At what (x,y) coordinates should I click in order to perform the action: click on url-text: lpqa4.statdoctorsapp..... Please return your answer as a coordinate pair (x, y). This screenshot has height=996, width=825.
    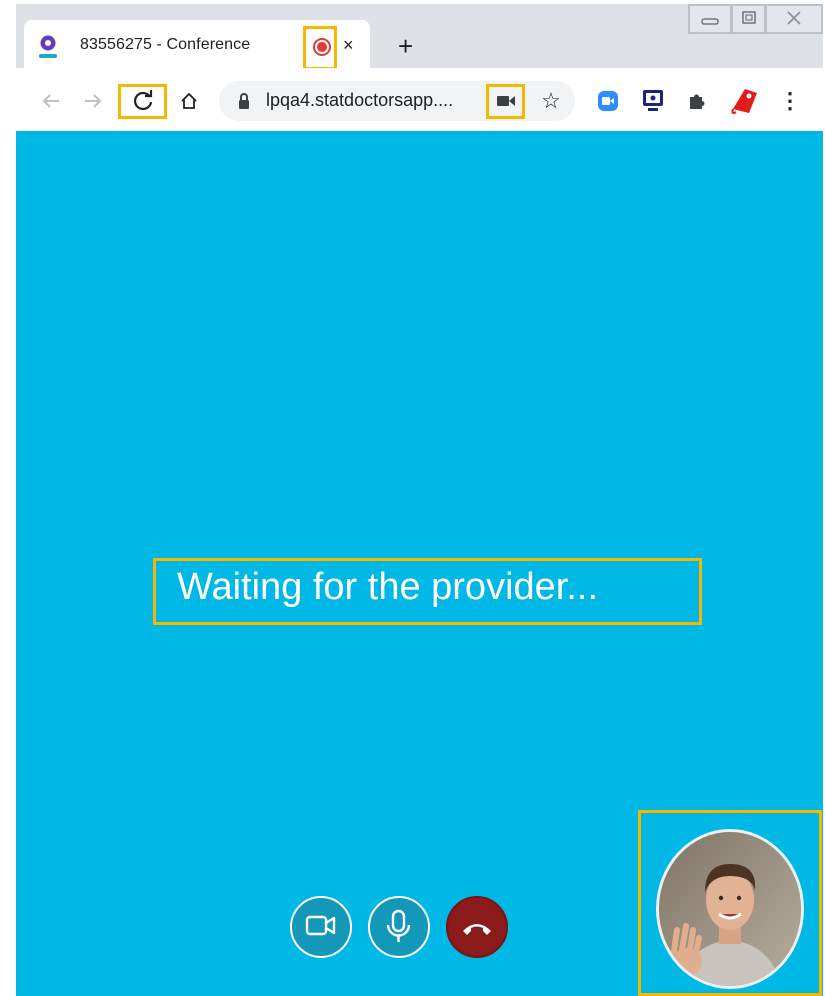
    Looking at the image, I should click on (360, 100).